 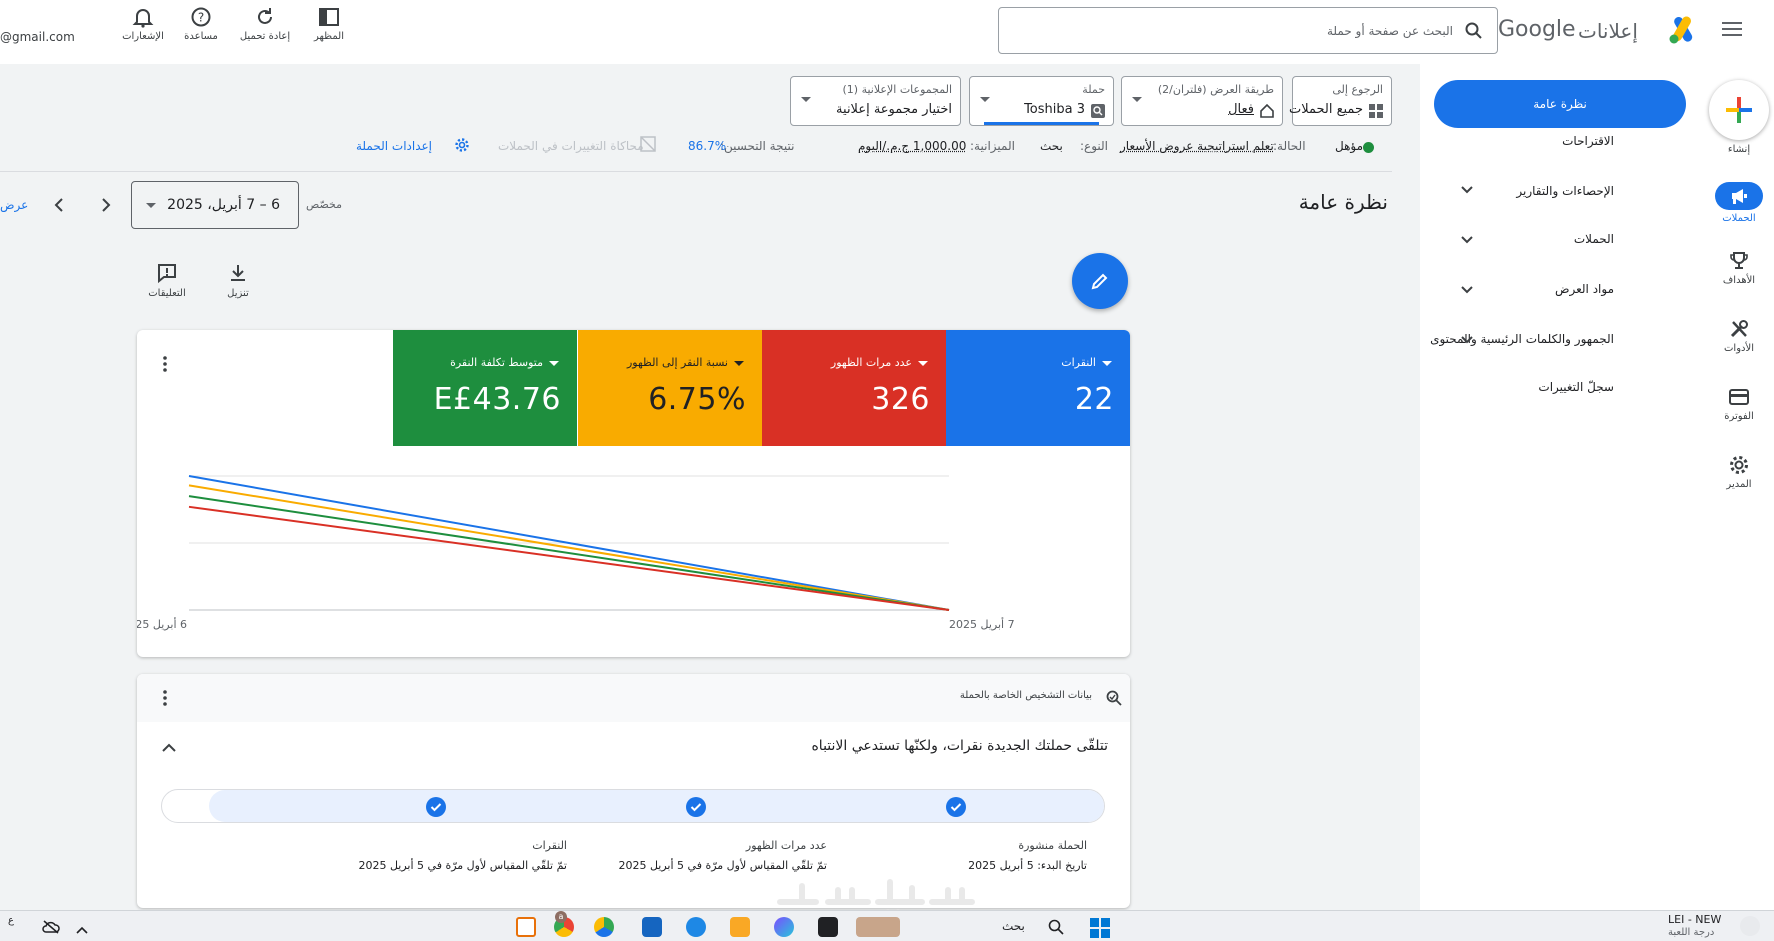 What do you see at coordinates (1248, 30) in the screenshot?
I see `search-input: البحث عن صفحة أو حملة` at bounding box center [1248, 30].